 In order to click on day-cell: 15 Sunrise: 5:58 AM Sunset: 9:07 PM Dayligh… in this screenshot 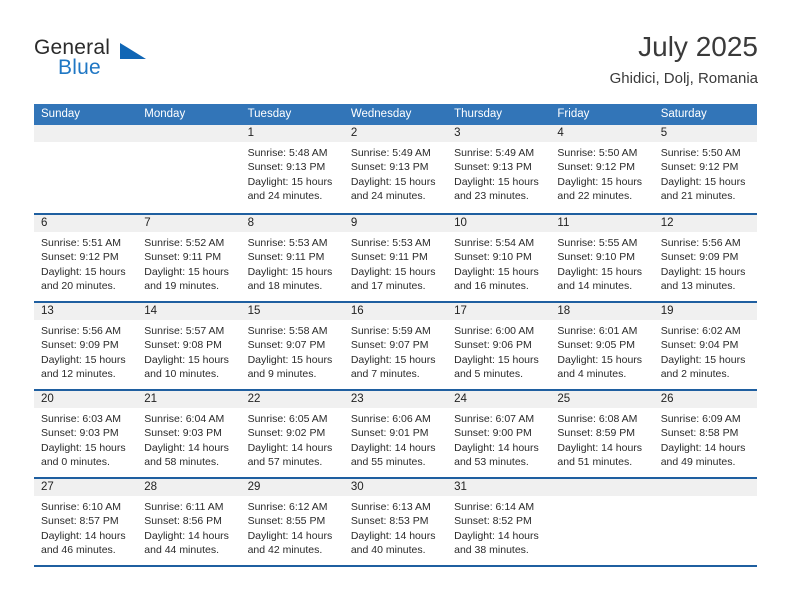, I will do `click(292, 346)`.